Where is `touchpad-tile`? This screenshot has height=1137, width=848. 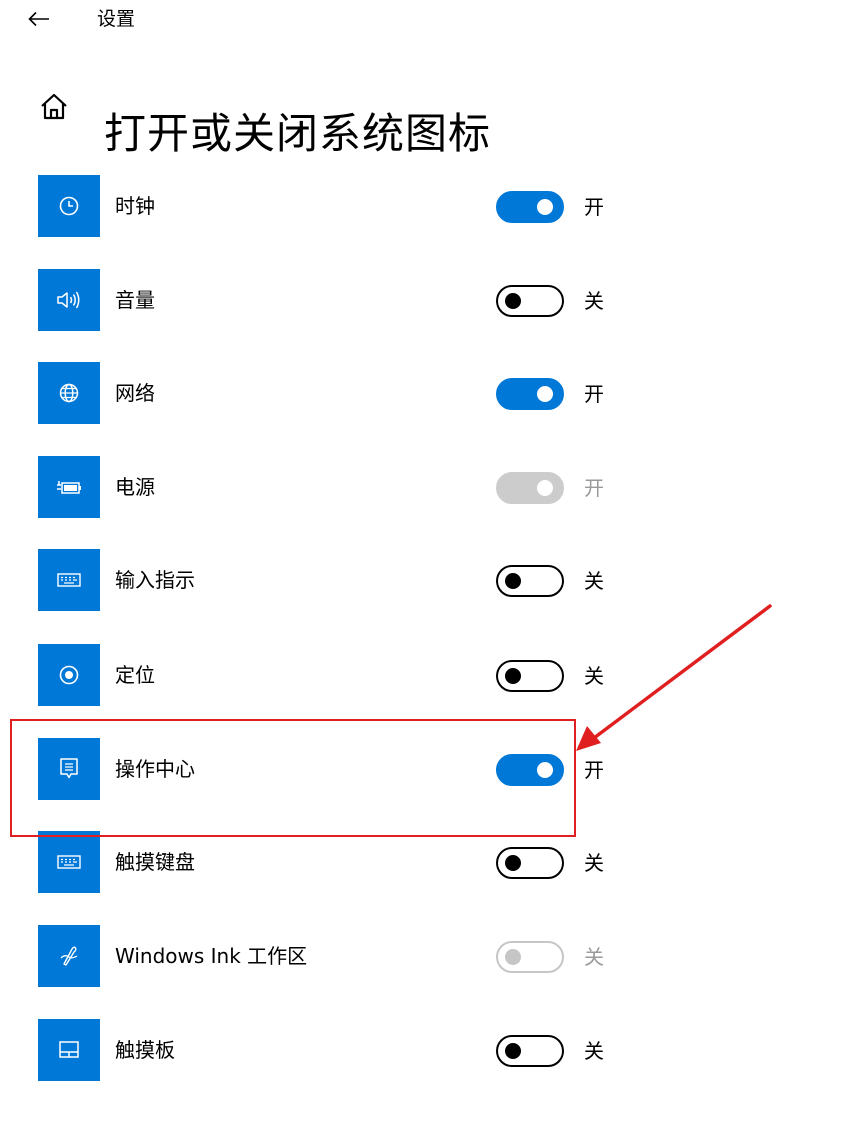
touchpad-tile is located at coordinates (69, 1050).